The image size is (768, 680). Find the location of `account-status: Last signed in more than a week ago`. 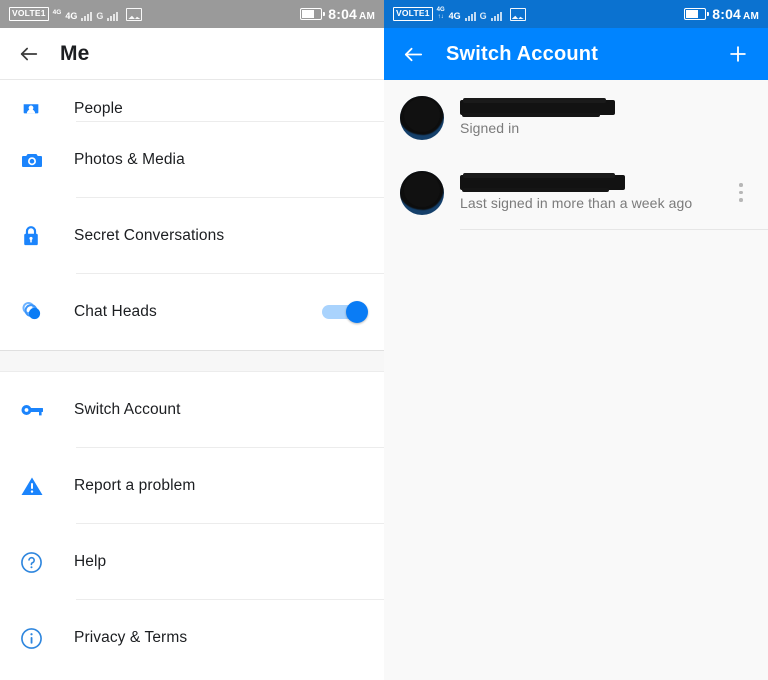

account-status: Last signed in more than a week ago is located at coordinates (576, 202).